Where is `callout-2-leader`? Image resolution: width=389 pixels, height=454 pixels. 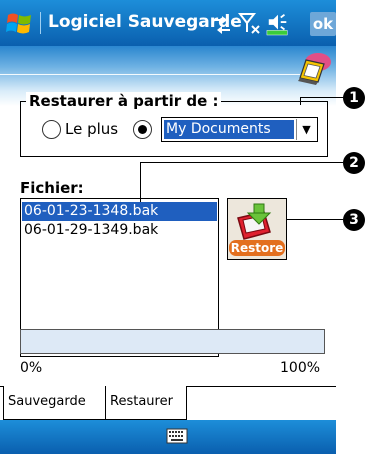 callout-2-leader is located at coordinates (241, 162).